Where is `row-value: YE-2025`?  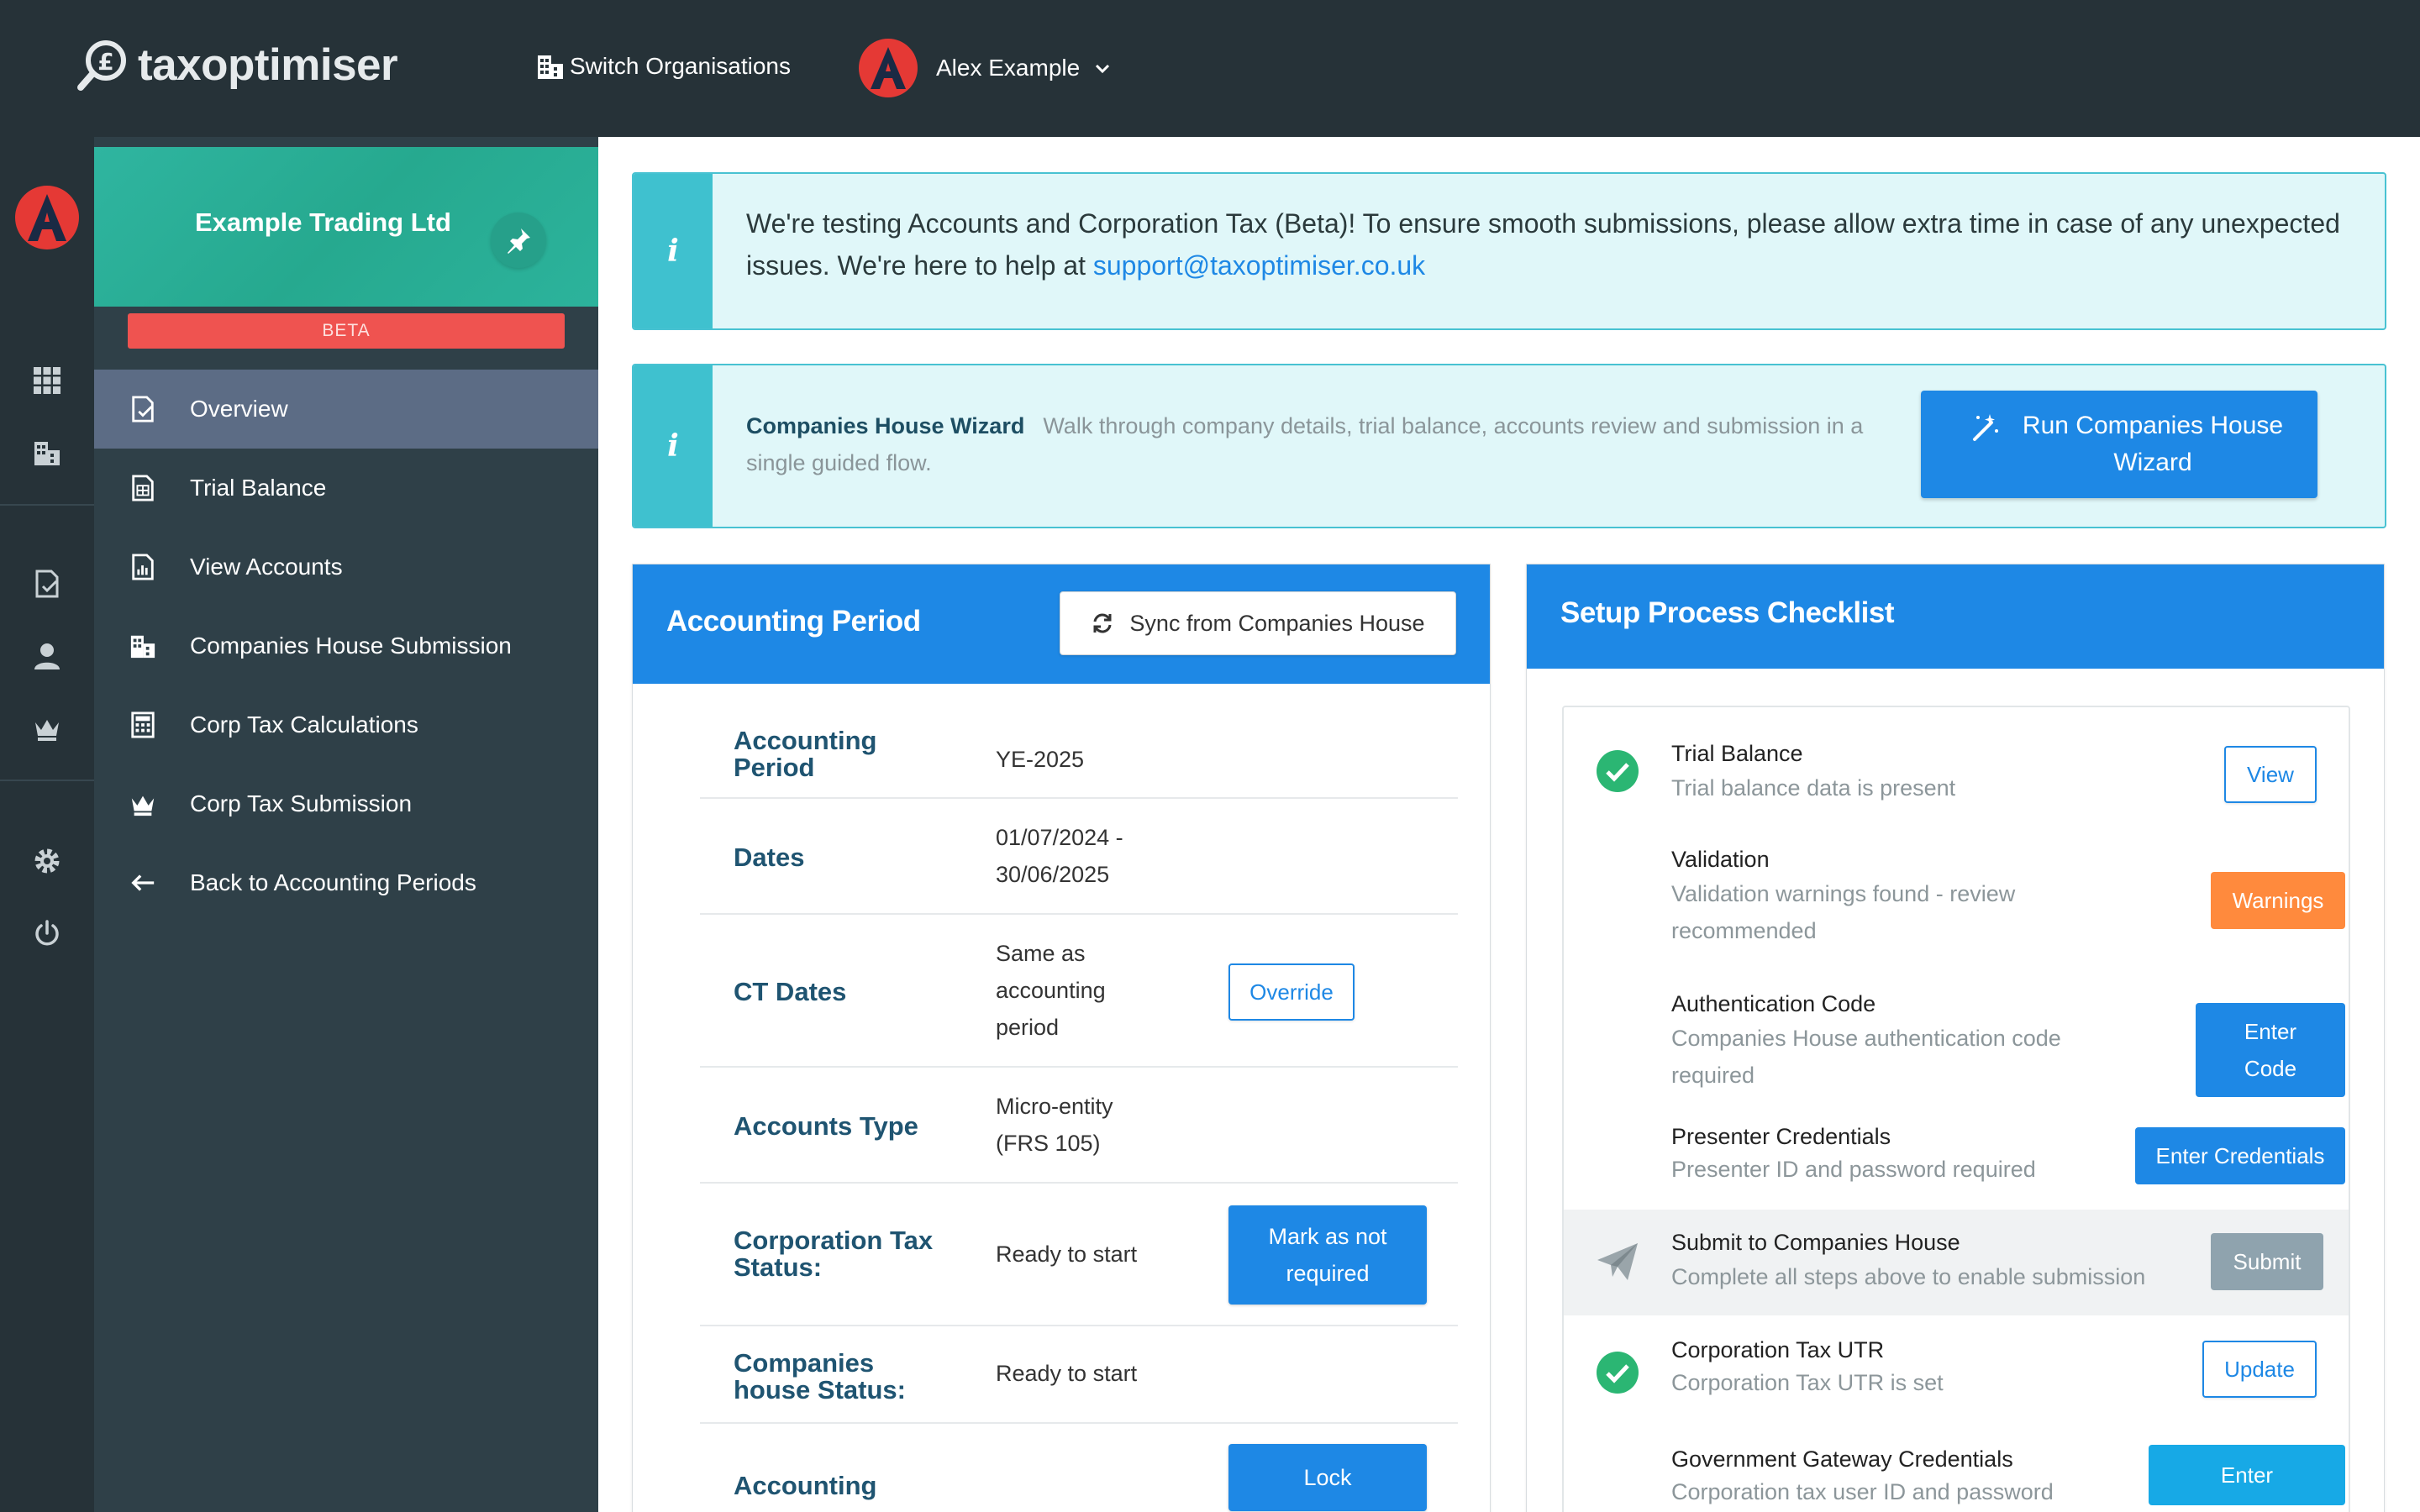 row-value: YE-2025 is located at coordinates (1041, 759).